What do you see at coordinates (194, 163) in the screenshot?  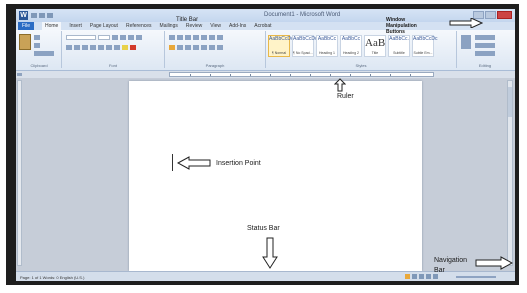 I see `arrow-left-icon` at bounding box center [194, 163].